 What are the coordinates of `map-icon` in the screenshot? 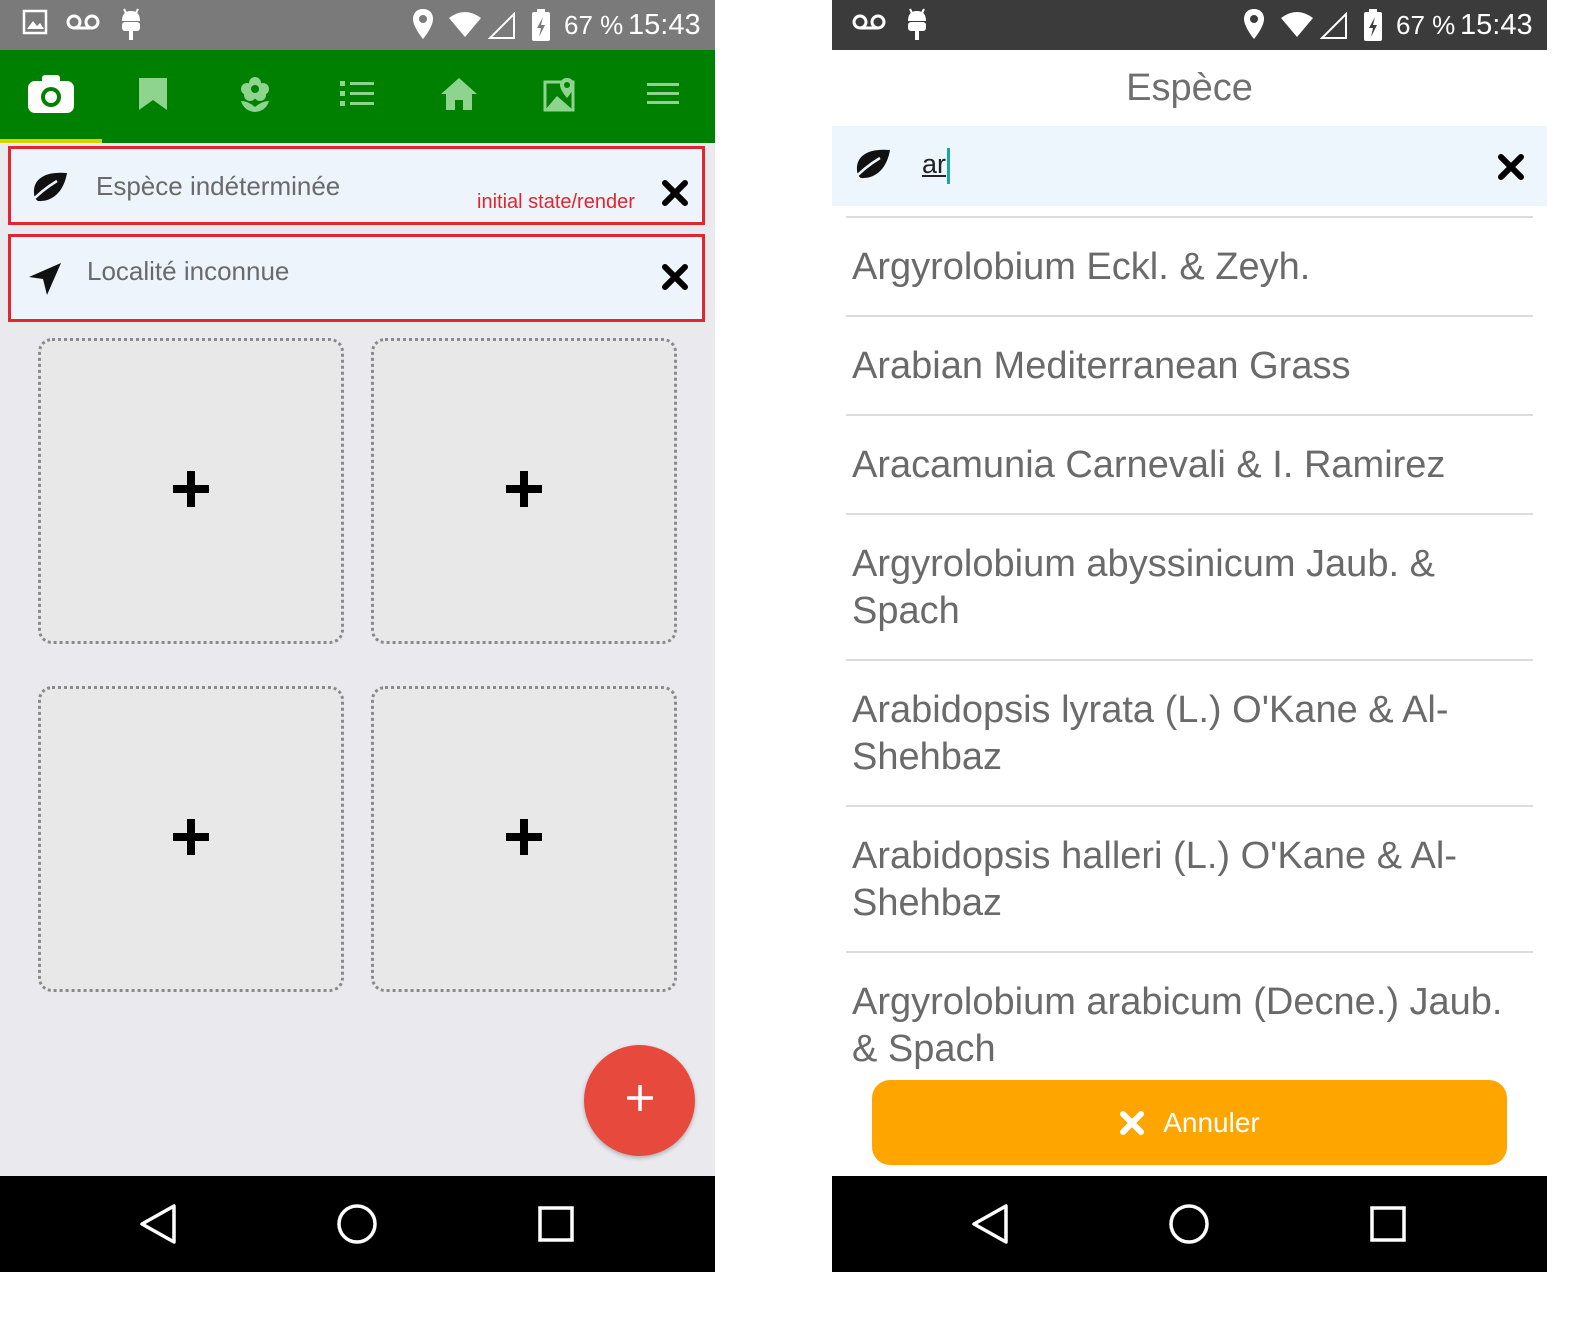 It's located at (561, 96).